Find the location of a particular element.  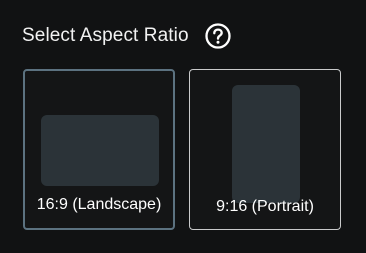

landscape-preview is located at coordinates (100, 150).